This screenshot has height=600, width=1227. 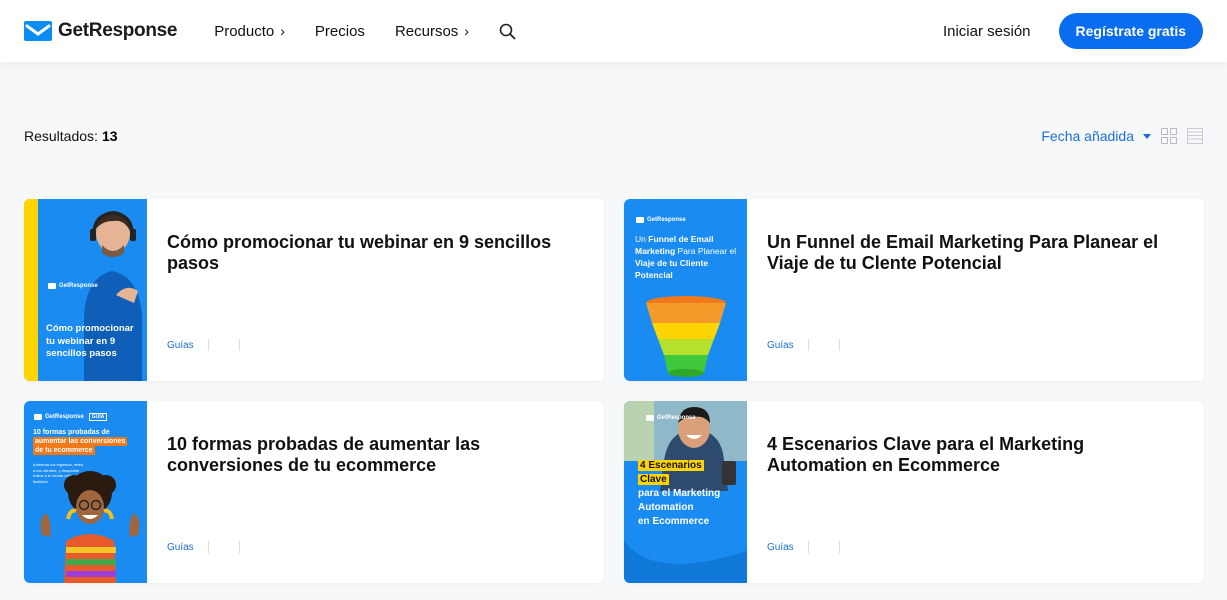 I want to click on thumb-rest-2: Automation, so click(x=666, y=507).